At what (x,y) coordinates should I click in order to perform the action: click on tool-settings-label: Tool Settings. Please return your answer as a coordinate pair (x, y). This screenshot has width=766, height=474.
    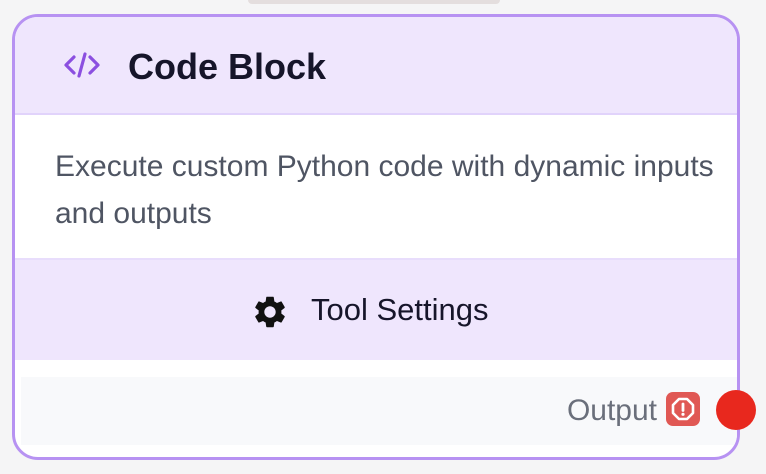
    Looking at the image, I should click on (400, 309).